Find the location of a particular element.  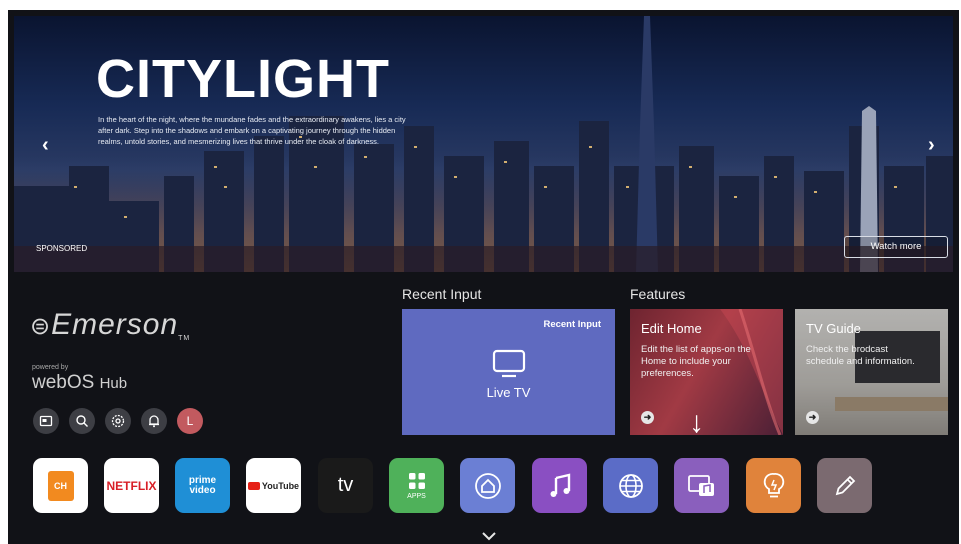

app-edit is located at coordinates (844, 485).